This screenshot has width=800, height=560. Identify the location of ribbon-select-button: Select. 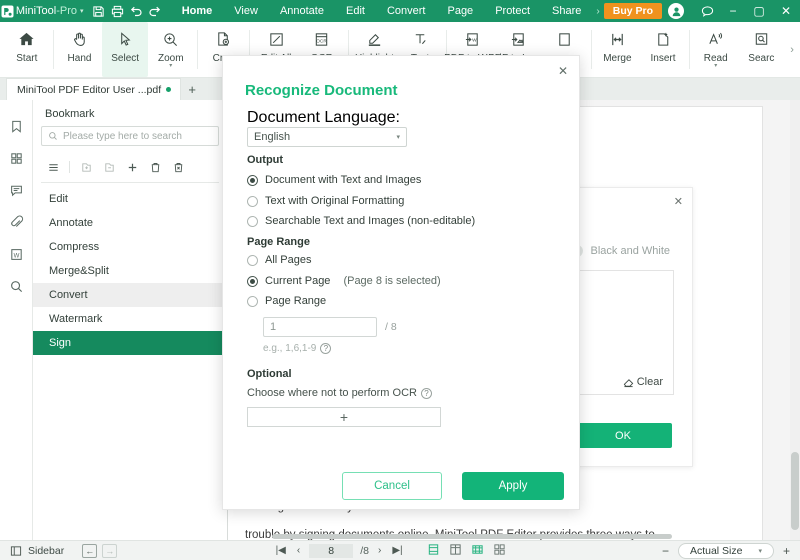
(125, 49).